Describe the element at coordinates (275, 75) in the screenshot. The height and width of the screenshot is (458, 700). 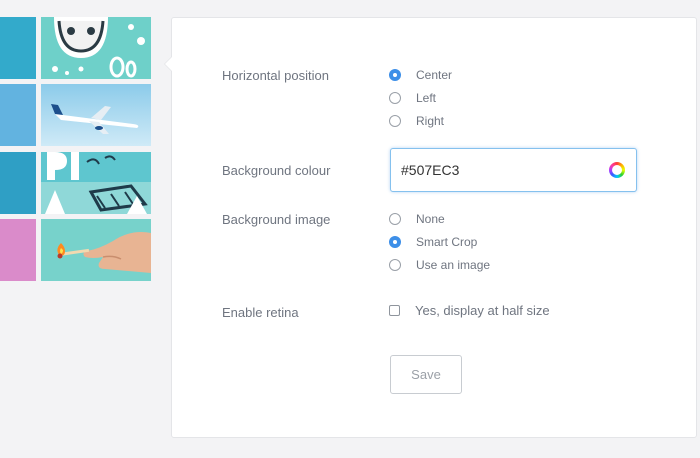
I see `horizontal-position-label: Horizontal position` at that location.